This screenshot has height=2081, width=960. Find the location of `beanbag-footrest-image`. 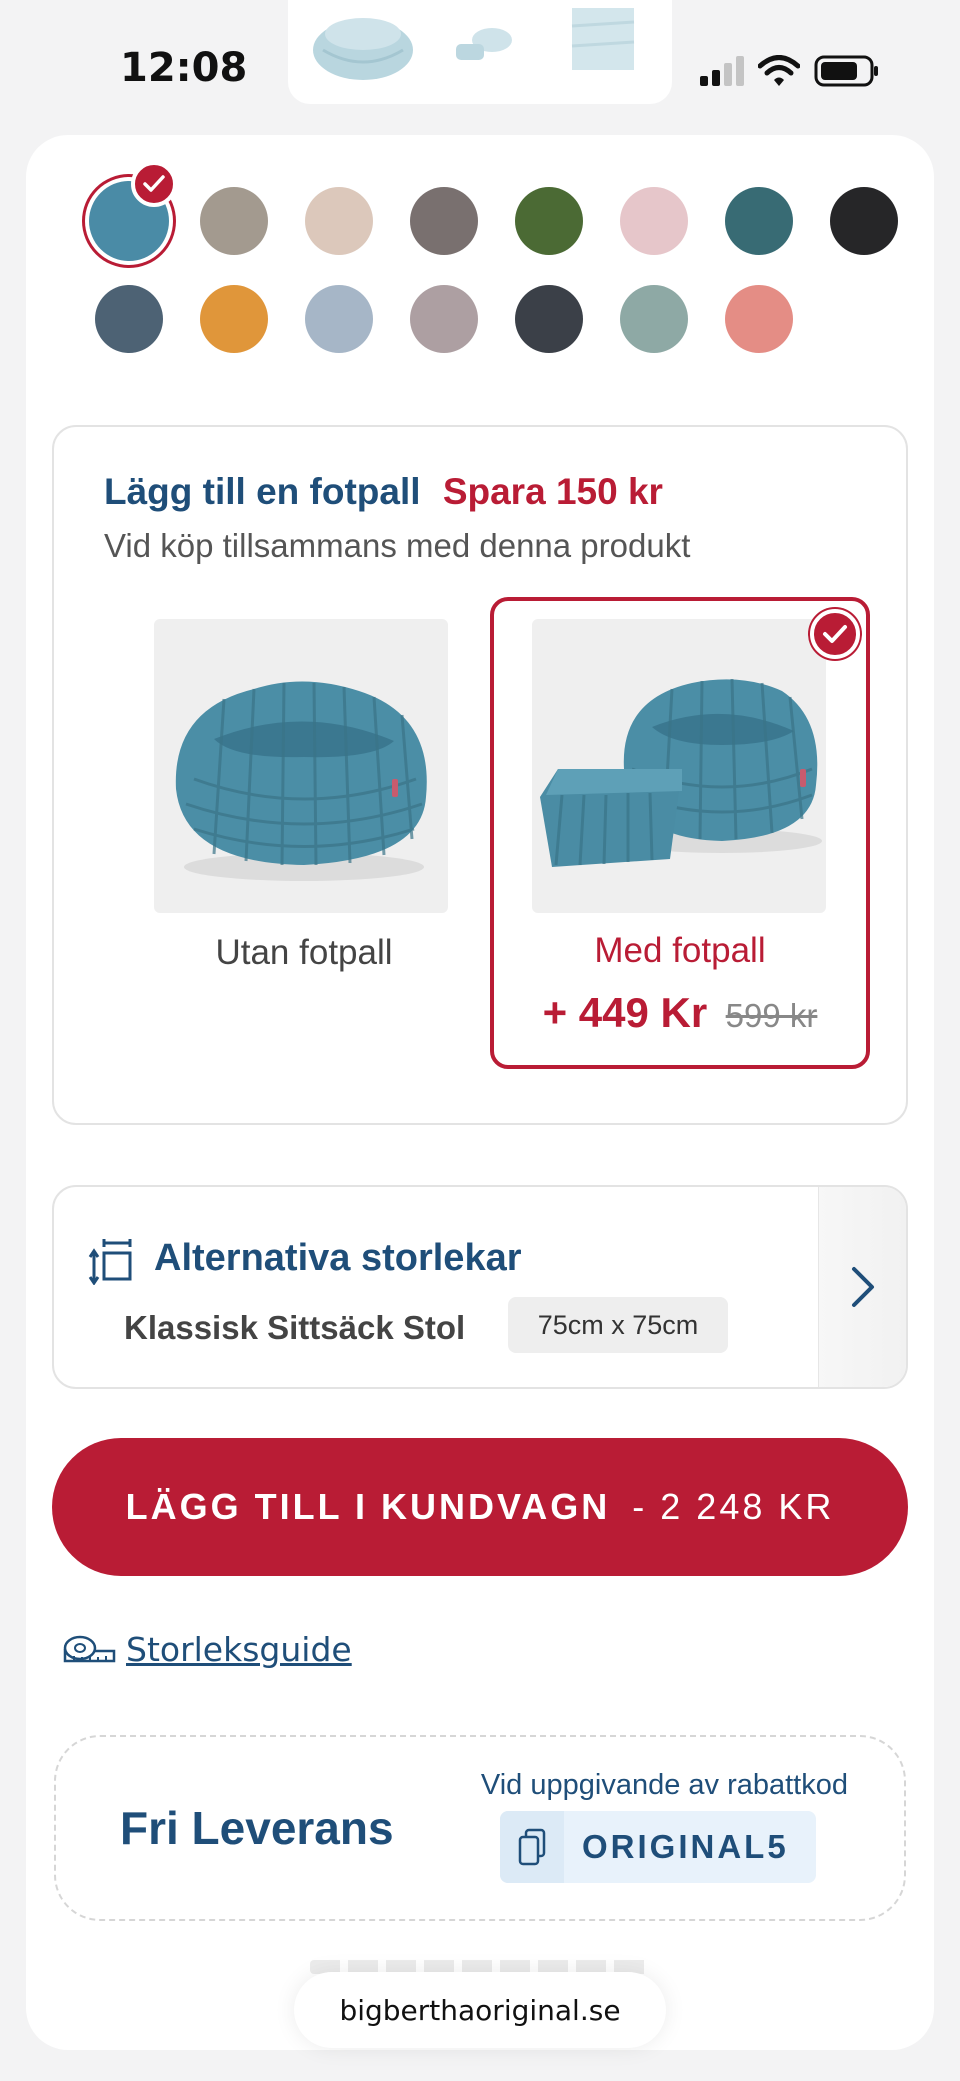

beanbag-footrest-image is located at coordinates (679, 766).